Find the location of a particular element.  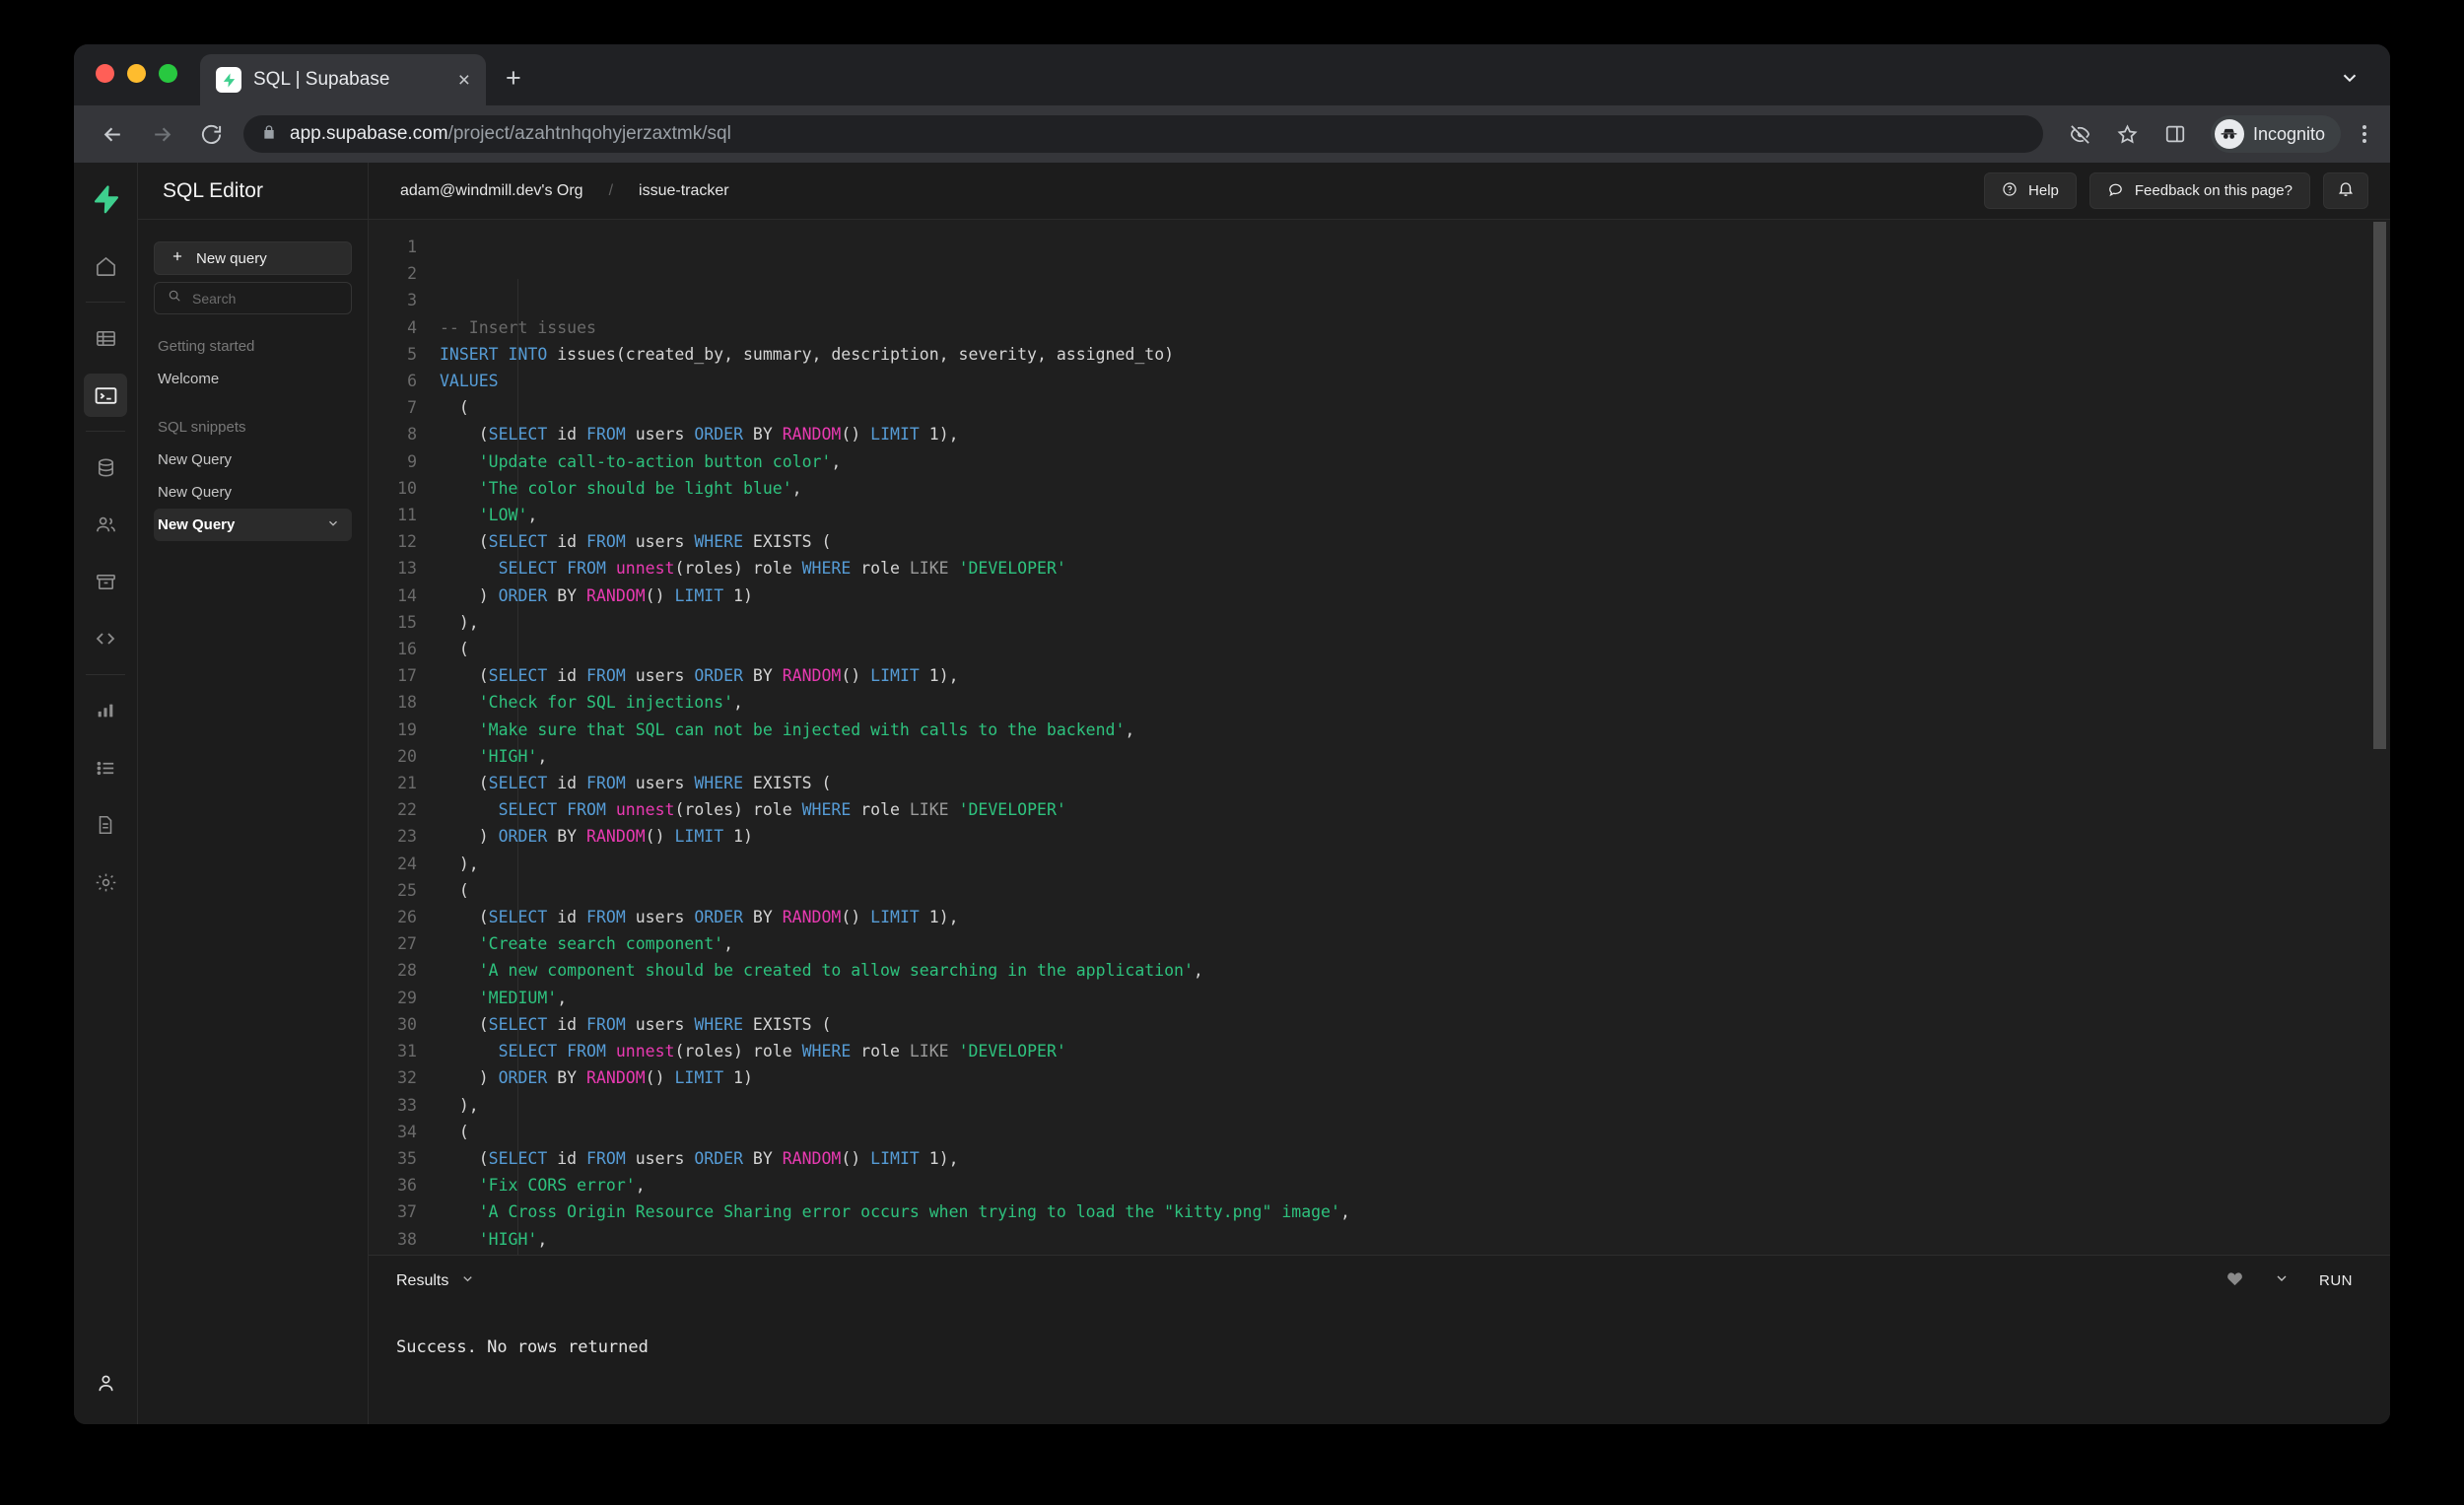

feedback-button: Feedback on this page? is located at coordinates (2199, 190).